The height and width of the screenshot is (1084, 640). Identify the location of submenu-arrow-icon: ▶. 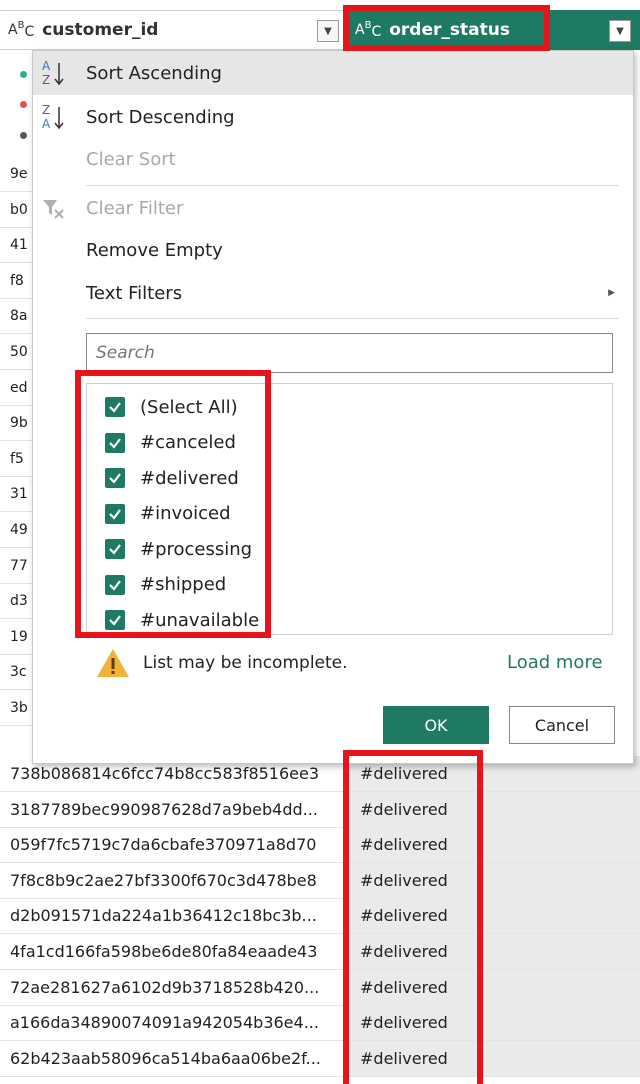
(611, 293).